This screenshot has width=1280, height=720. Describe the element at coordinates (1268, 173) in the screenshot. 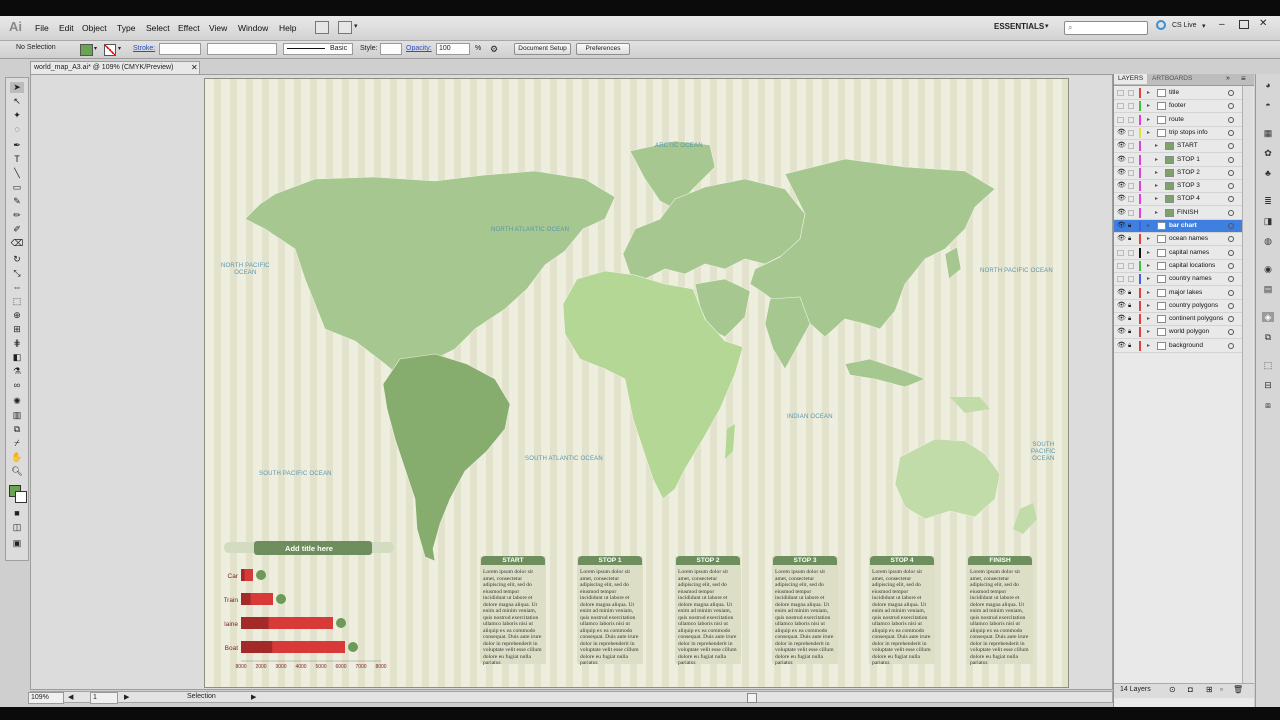

I see `symbols-panel-icon: ♣` at that location.